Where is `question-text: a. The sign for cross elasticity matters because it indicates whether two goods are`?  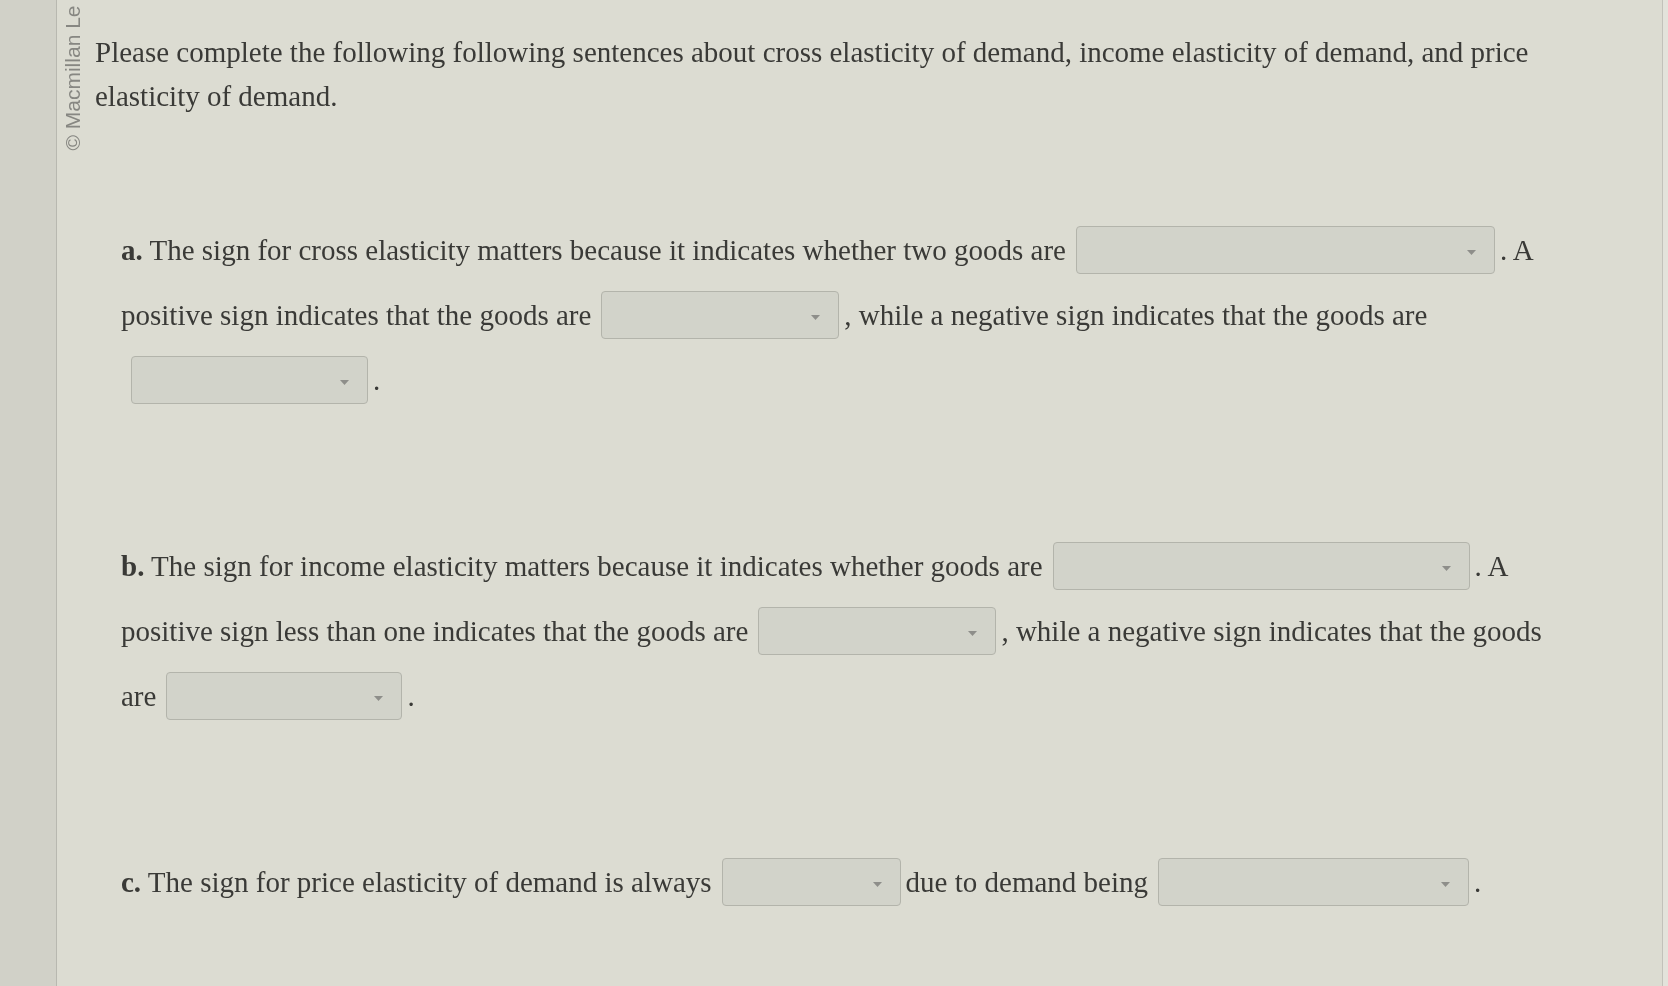 question-text: a. The sign for cross elasticity matters because it indicates whether two goods are is located at coordinates (593, 249).